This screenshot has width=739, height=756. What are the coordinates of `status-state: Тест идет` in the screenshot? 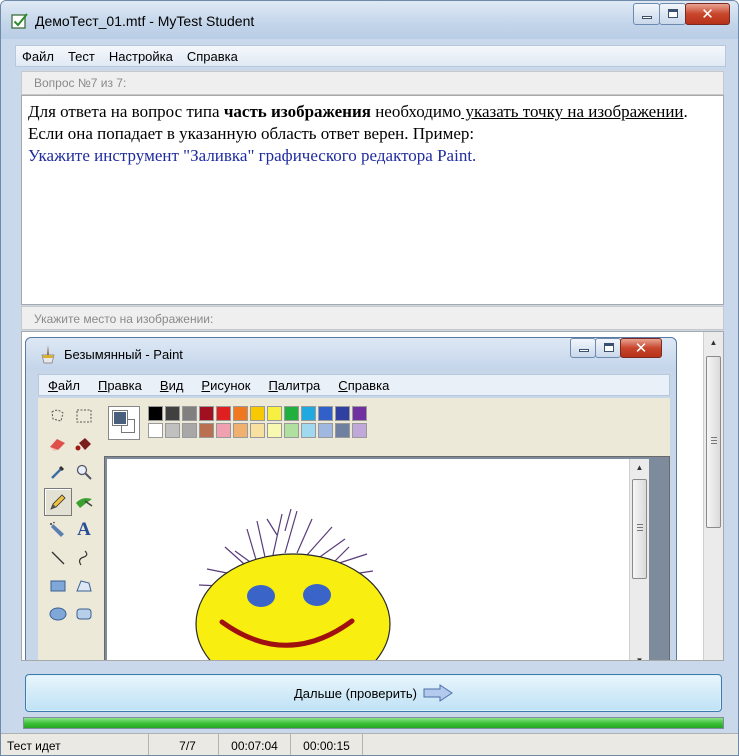 It's located at (75, 744).